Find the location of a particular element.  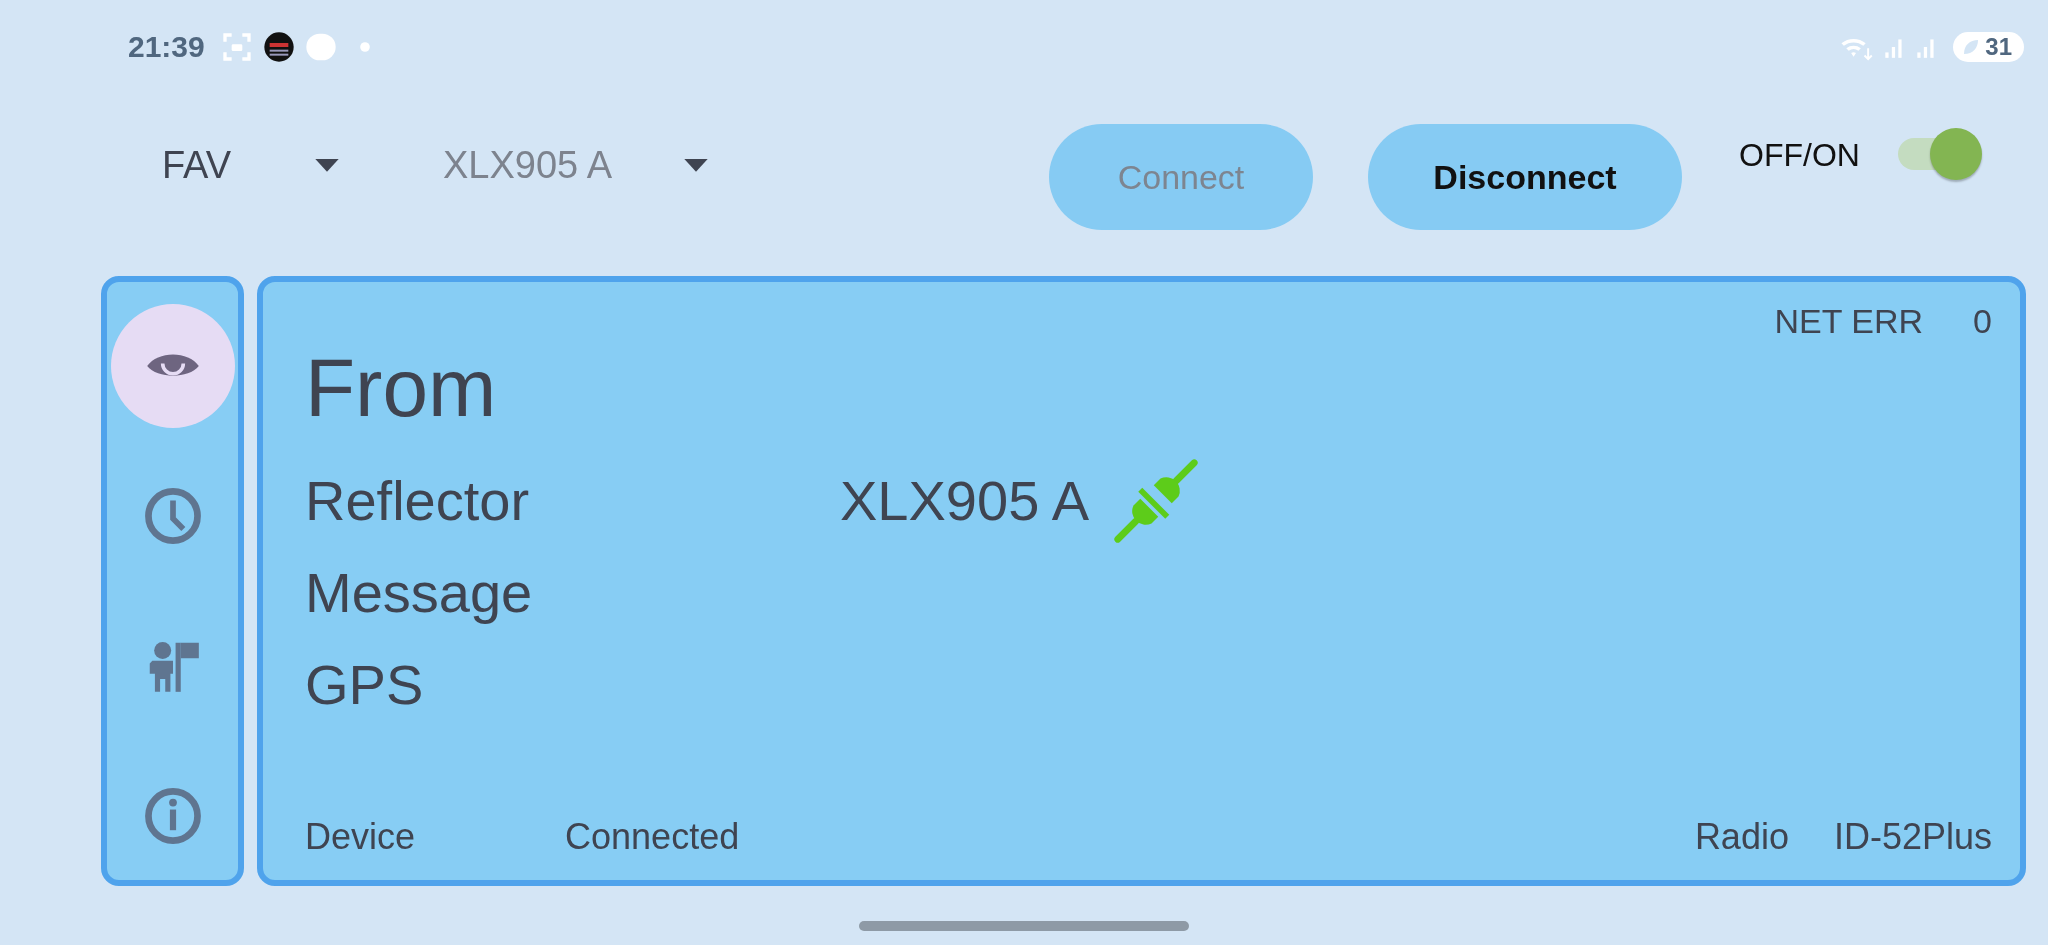

disconnect-button: Disconnect is located at coordinates (1525, 177).